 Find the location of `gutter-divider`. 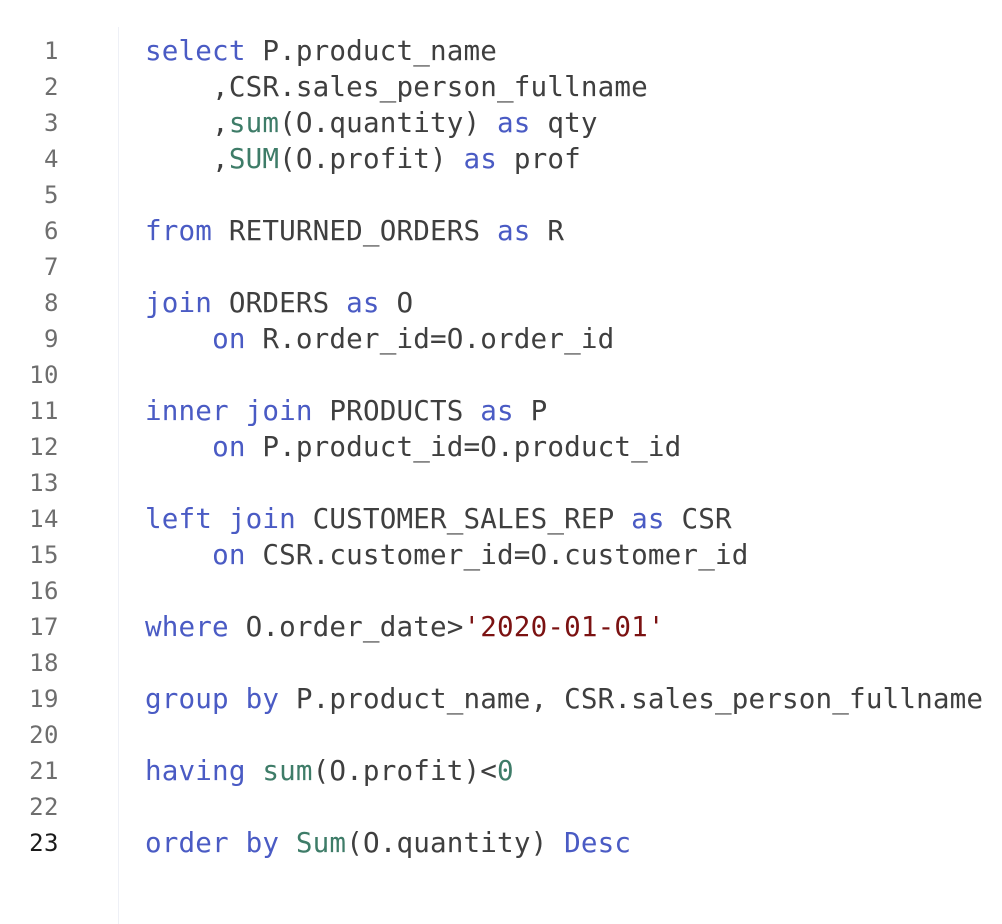

gutter-divider is located at coordinates (118, 475).